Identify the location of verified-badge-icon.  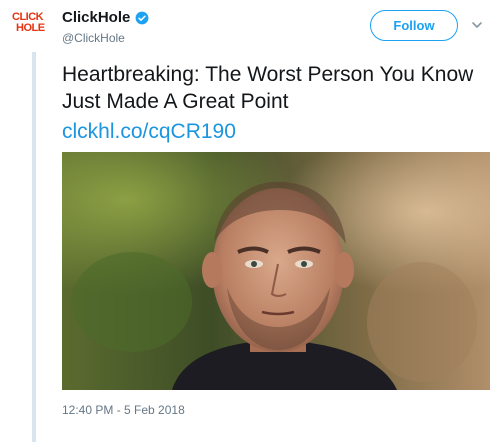
(142, 17).